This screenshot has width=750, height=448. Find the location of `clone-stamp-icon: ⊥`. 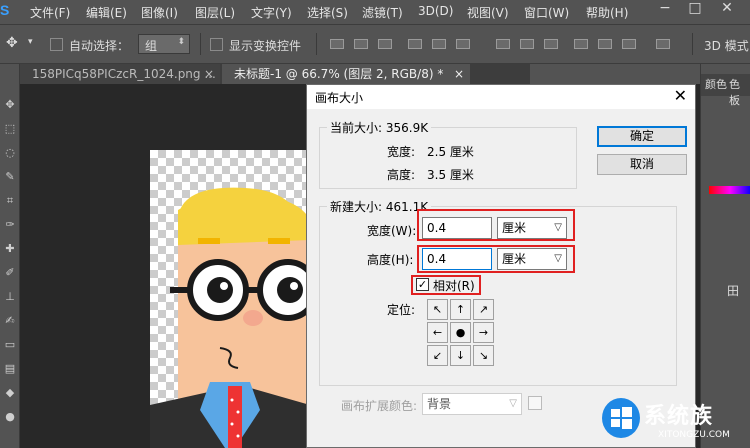

clone-stamp-icon: ⊥ is located at coordinates (10, 297).